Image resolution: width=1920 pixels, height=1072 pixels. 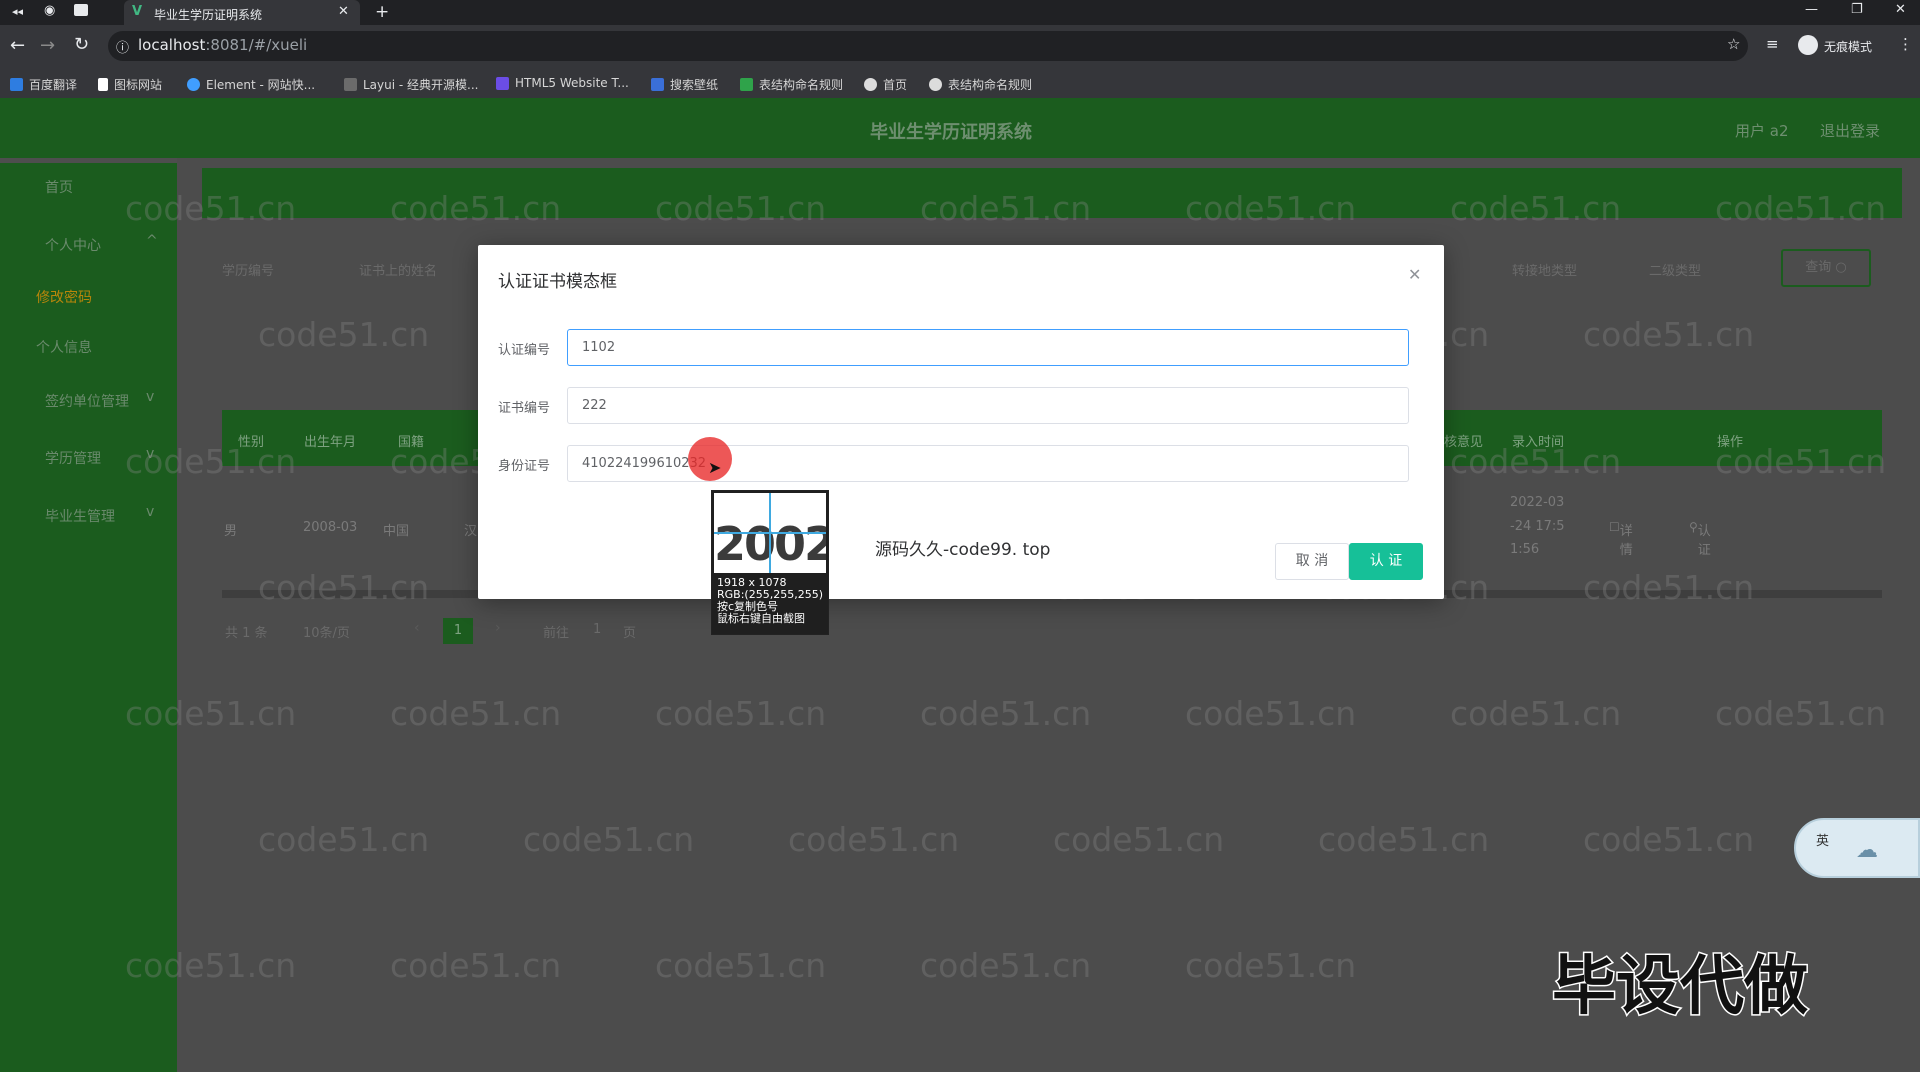 I want to click on ime-language-label: 英, so click(x=1823, y=841).